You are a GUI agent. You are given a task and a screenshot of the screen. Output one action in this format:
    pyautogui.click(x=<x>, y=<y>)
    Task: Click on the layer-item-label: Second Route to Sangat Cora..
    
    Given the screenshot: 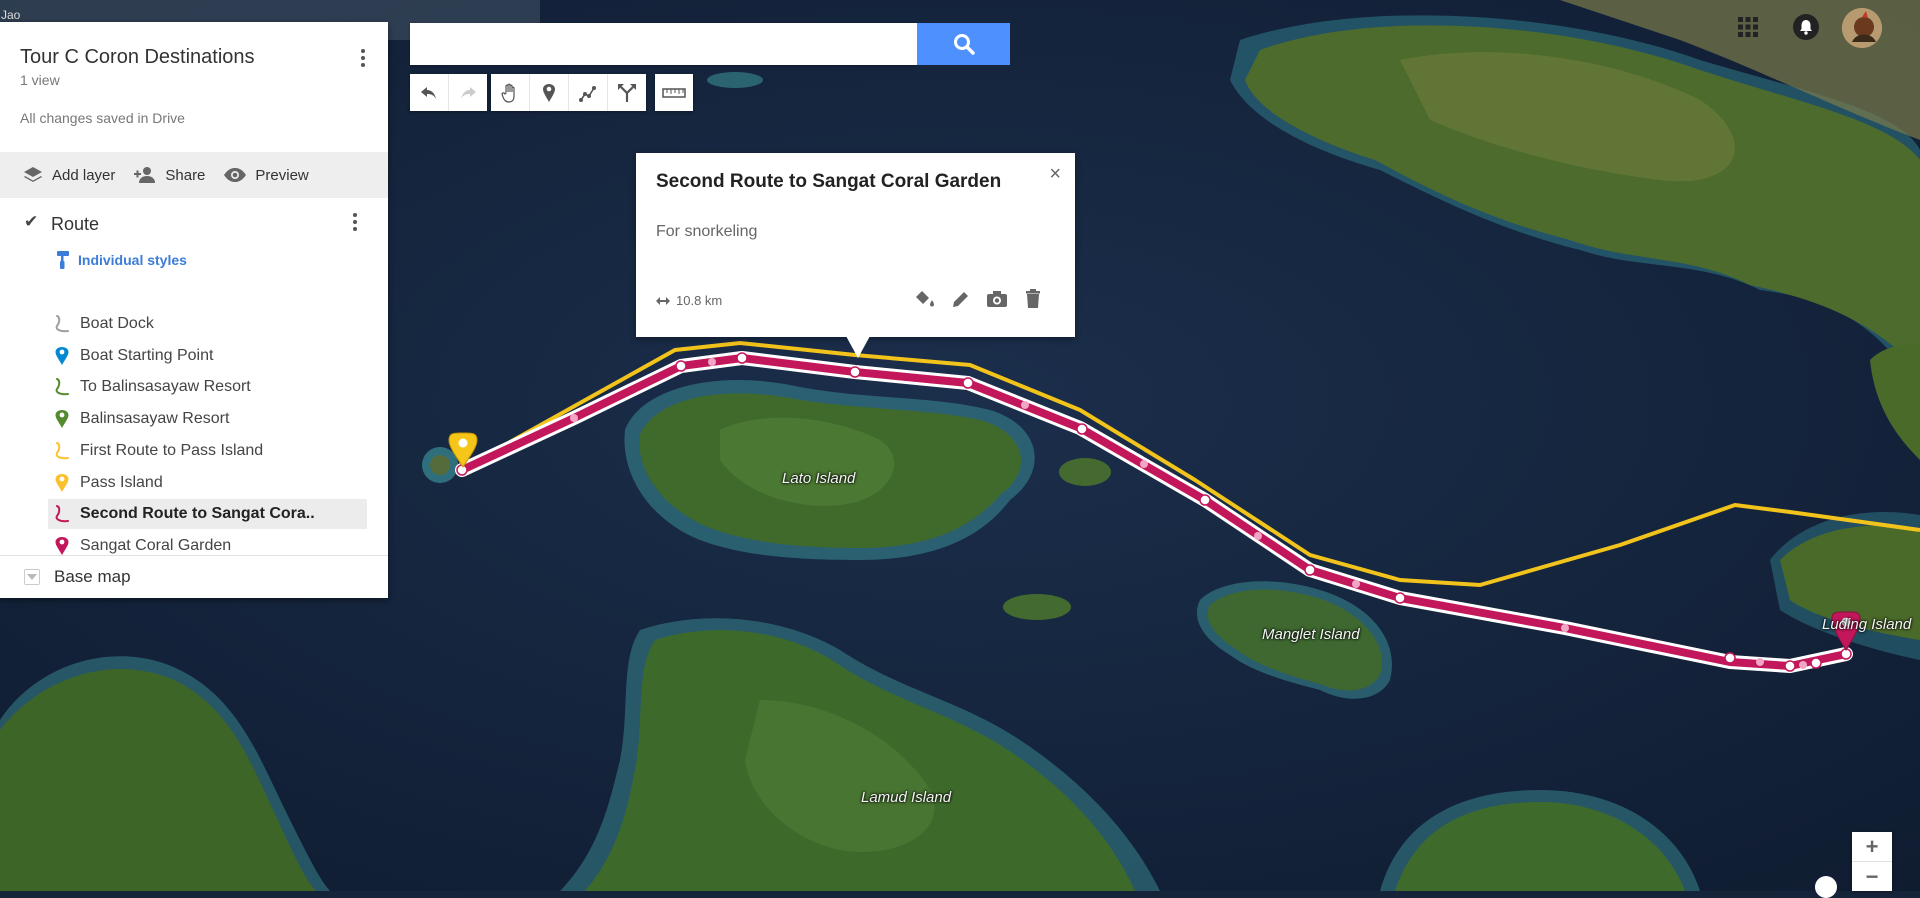 What is the action you would take?
    pyautogui.click(x=197, y=514)
    